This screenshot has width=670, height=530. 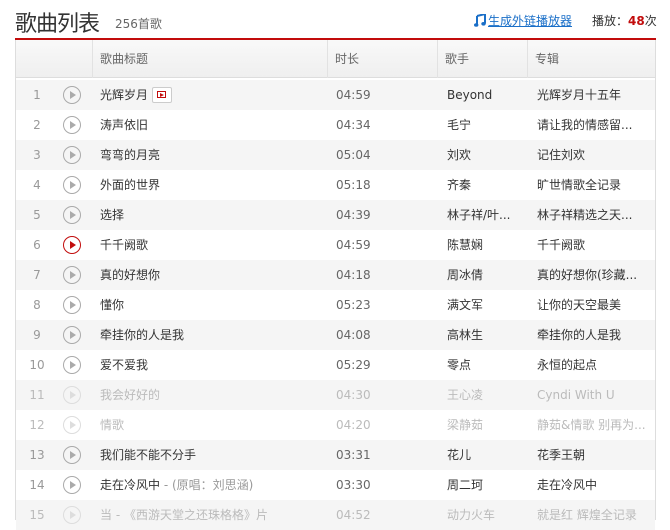 I want to click on song-singer: 刘欢, so click(x=488, y=155).